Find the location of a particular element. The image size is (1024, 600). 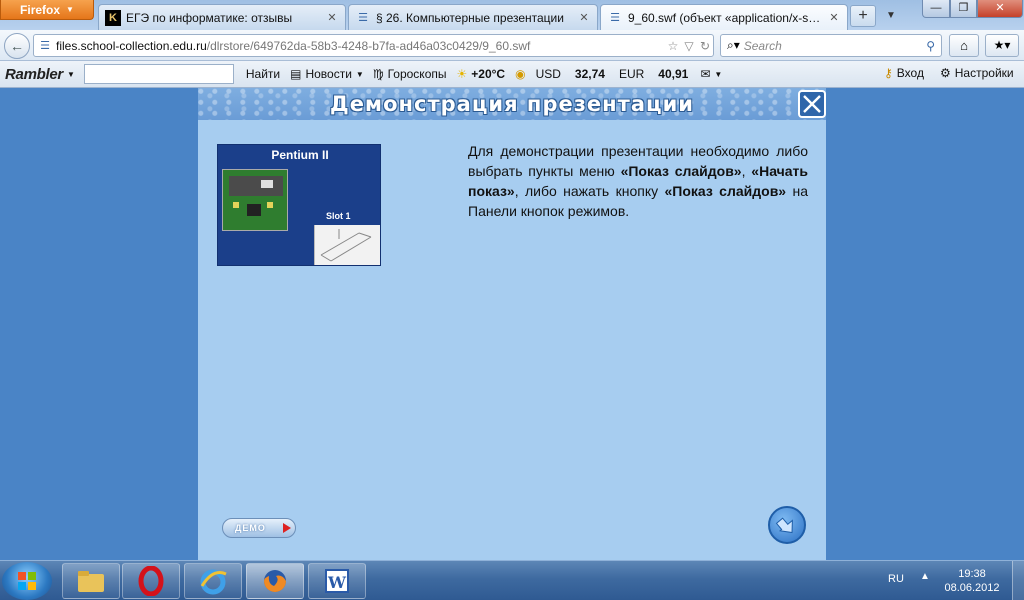

usd-rate: ◉ USD 32,74 is located at coordinates (560, 74).